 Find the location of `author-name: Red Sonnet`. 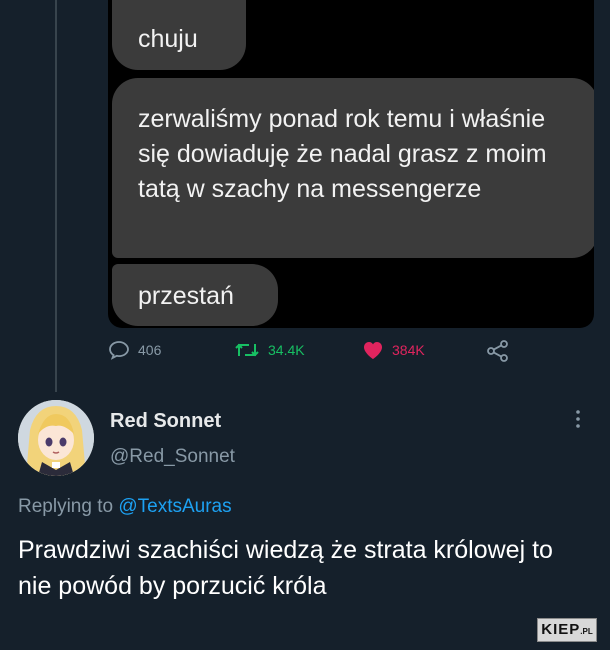

author-name: Red Sonnet is located at coordinates (165, 421).